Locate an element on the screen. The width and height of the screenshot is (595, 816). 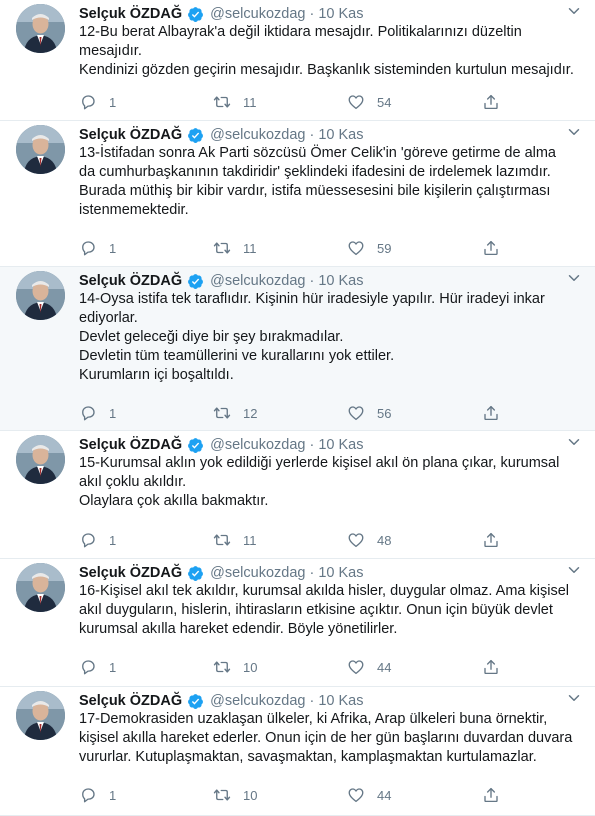
tweet-text-line: Olaylara çok akılla bakmaktır. is located at coordinates (174, 501).